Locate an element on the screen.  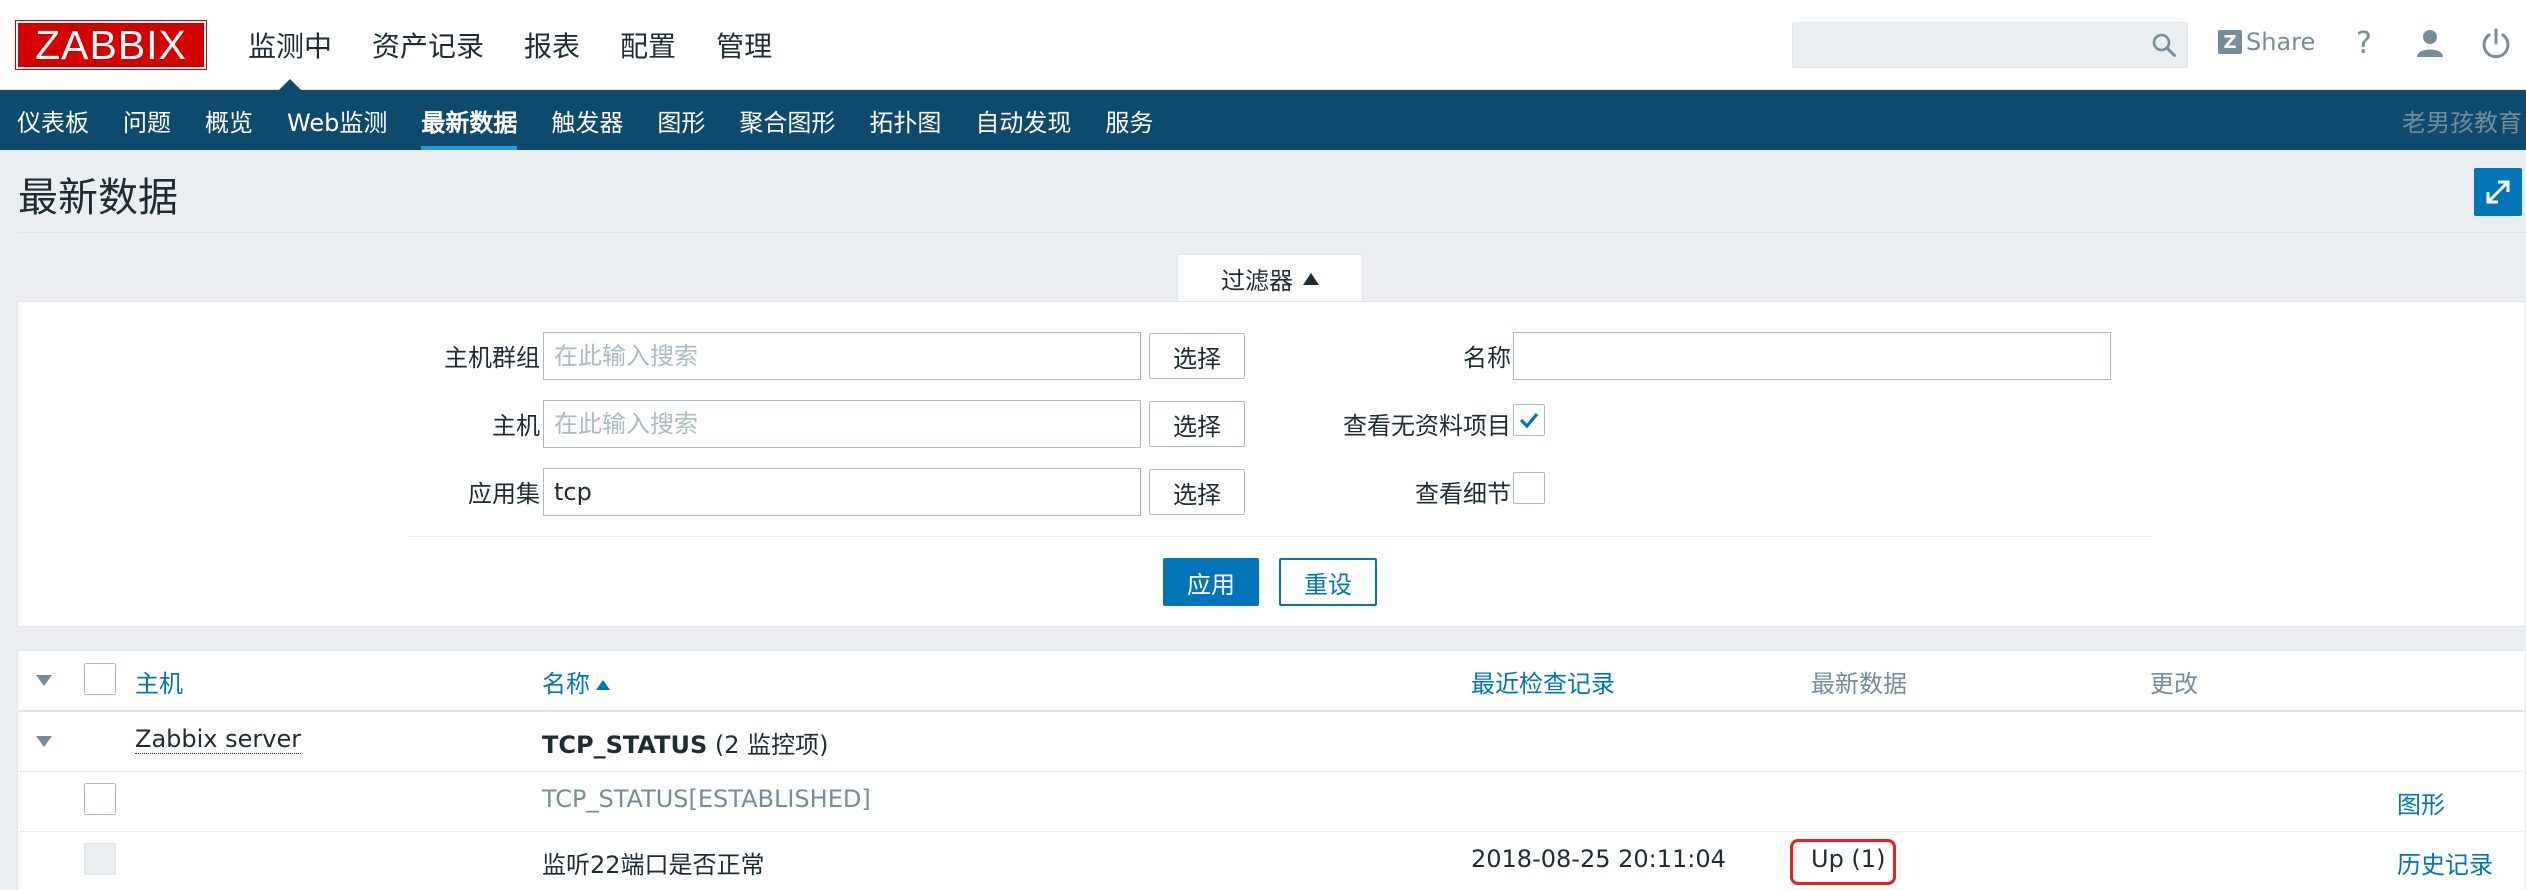
sub-menu-dashboard: 仪表板 is located at coordinates (53, 120).